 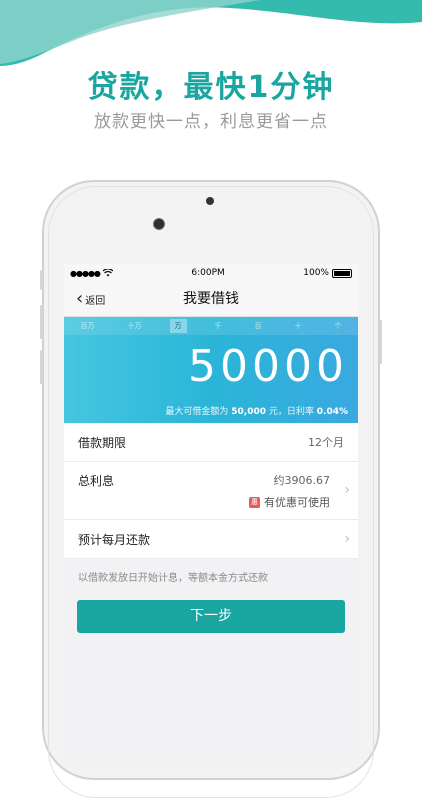 What do you see at coordinates (114, 539) in the screenshot?
I see `monthly-label: 预计每月还款` at bounding box center [114, 539].